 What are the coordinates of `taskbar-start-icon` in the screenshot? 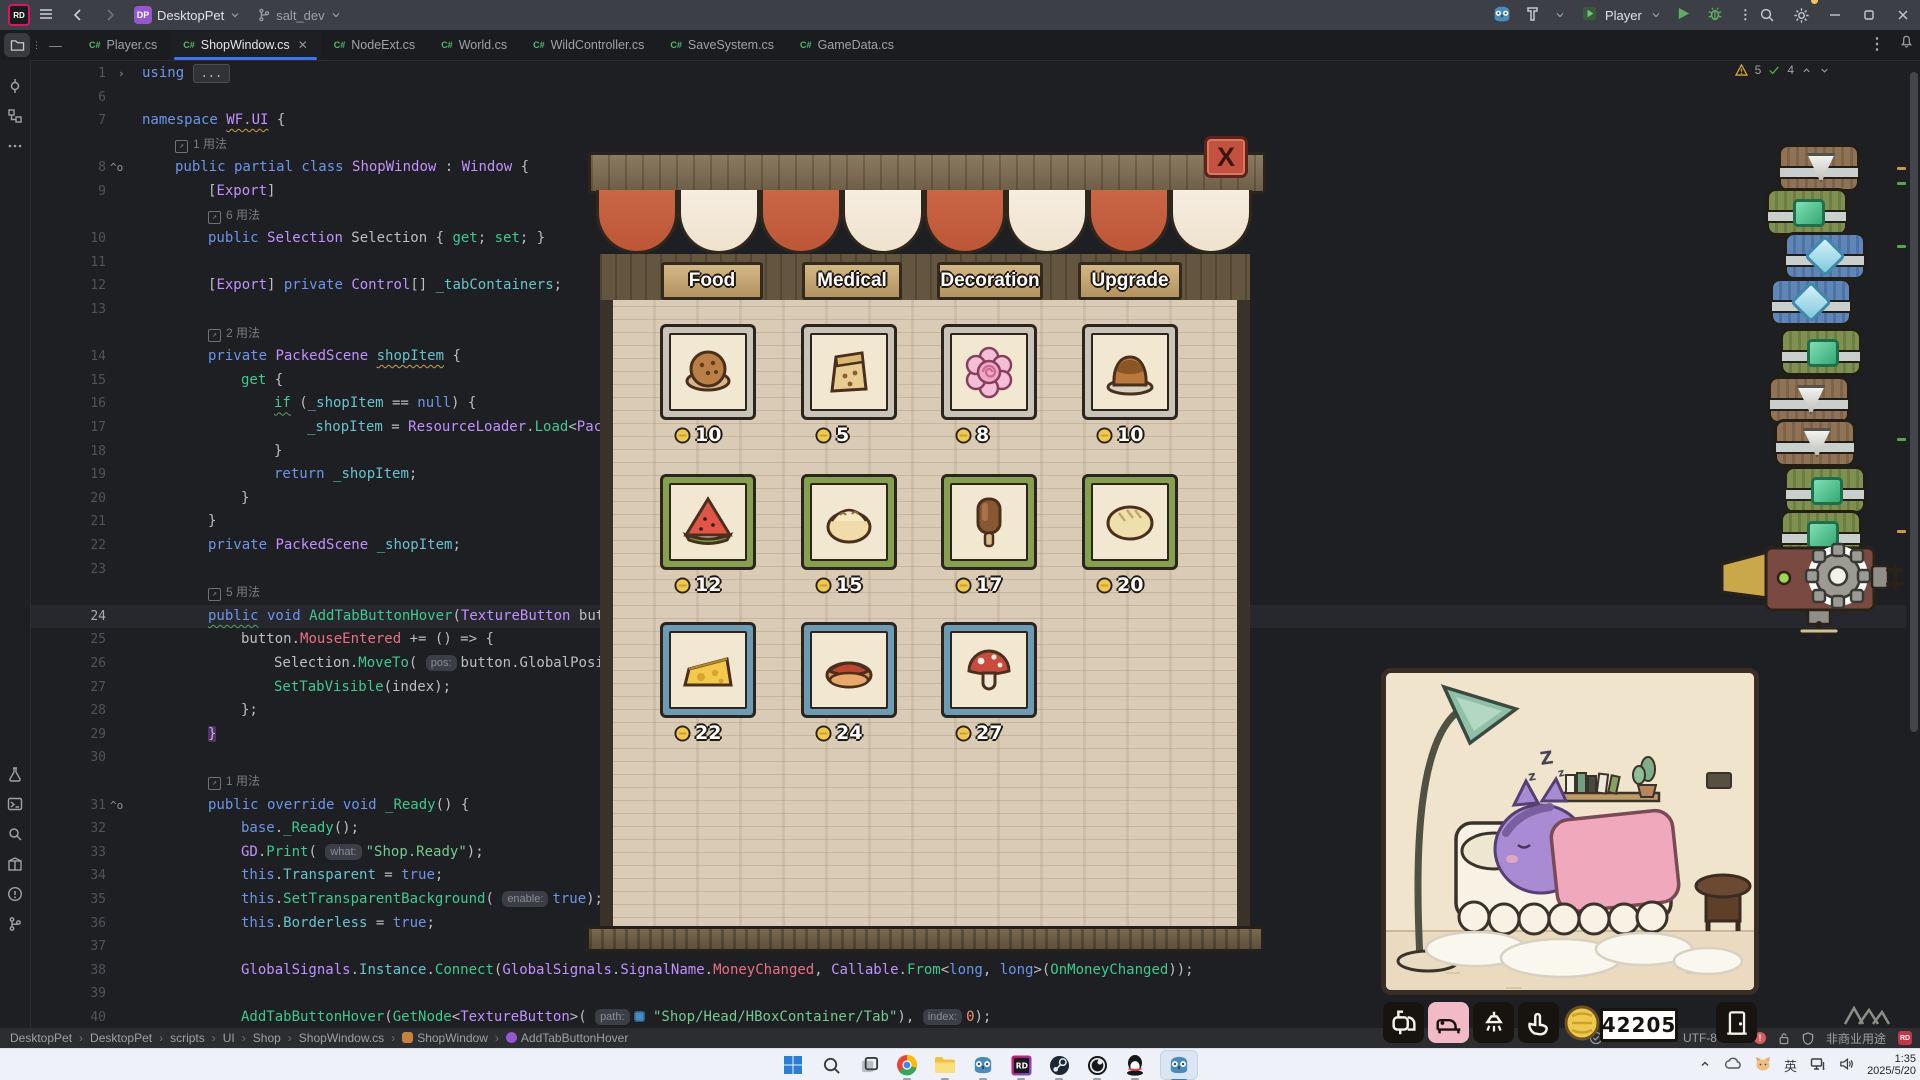 It's located at (793, 1065).